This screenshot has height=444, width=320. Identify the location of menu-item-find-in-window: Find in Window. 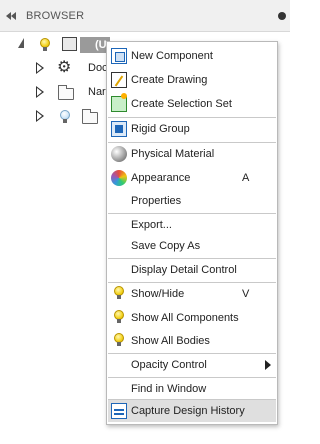
(192, 389).